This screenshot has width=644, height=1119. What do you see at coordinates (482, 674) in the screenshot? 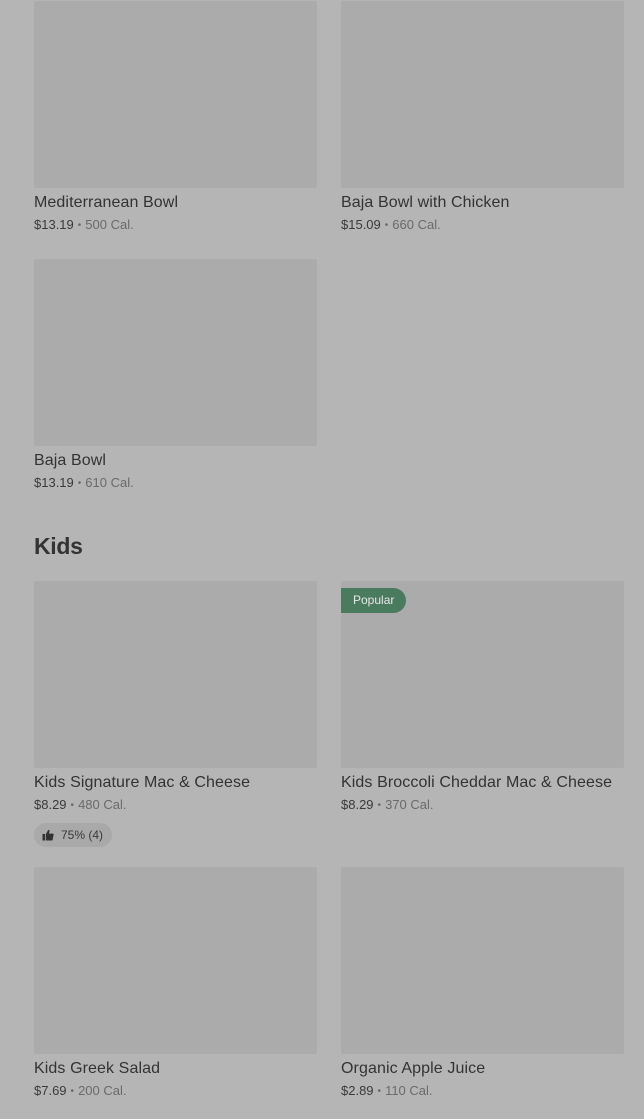
I see `menu-item-image: Popular` at bounding box center [482, 674].